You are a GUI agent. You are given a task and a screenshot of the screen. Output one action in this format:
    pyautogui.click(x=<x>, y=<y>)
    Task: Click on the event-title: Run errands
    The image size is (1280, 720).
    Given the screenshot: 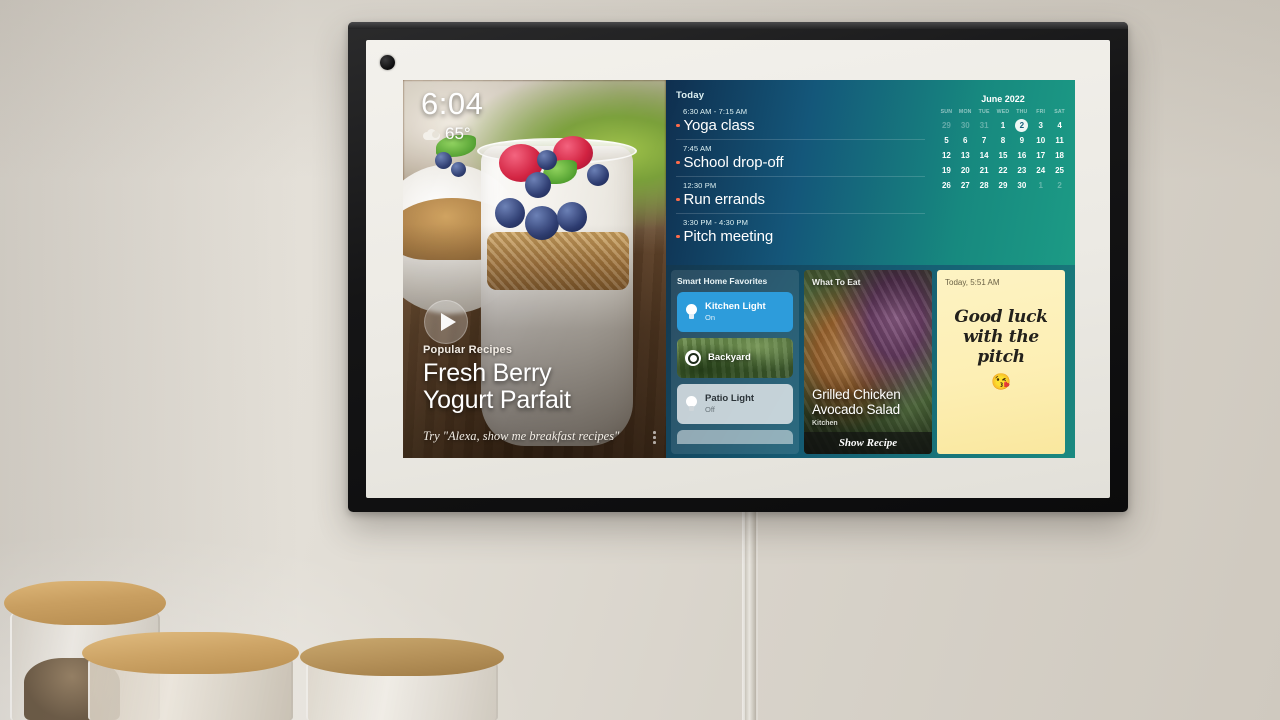 What is the action you would take?
    pyautogui.click(x=724, y=199)
    